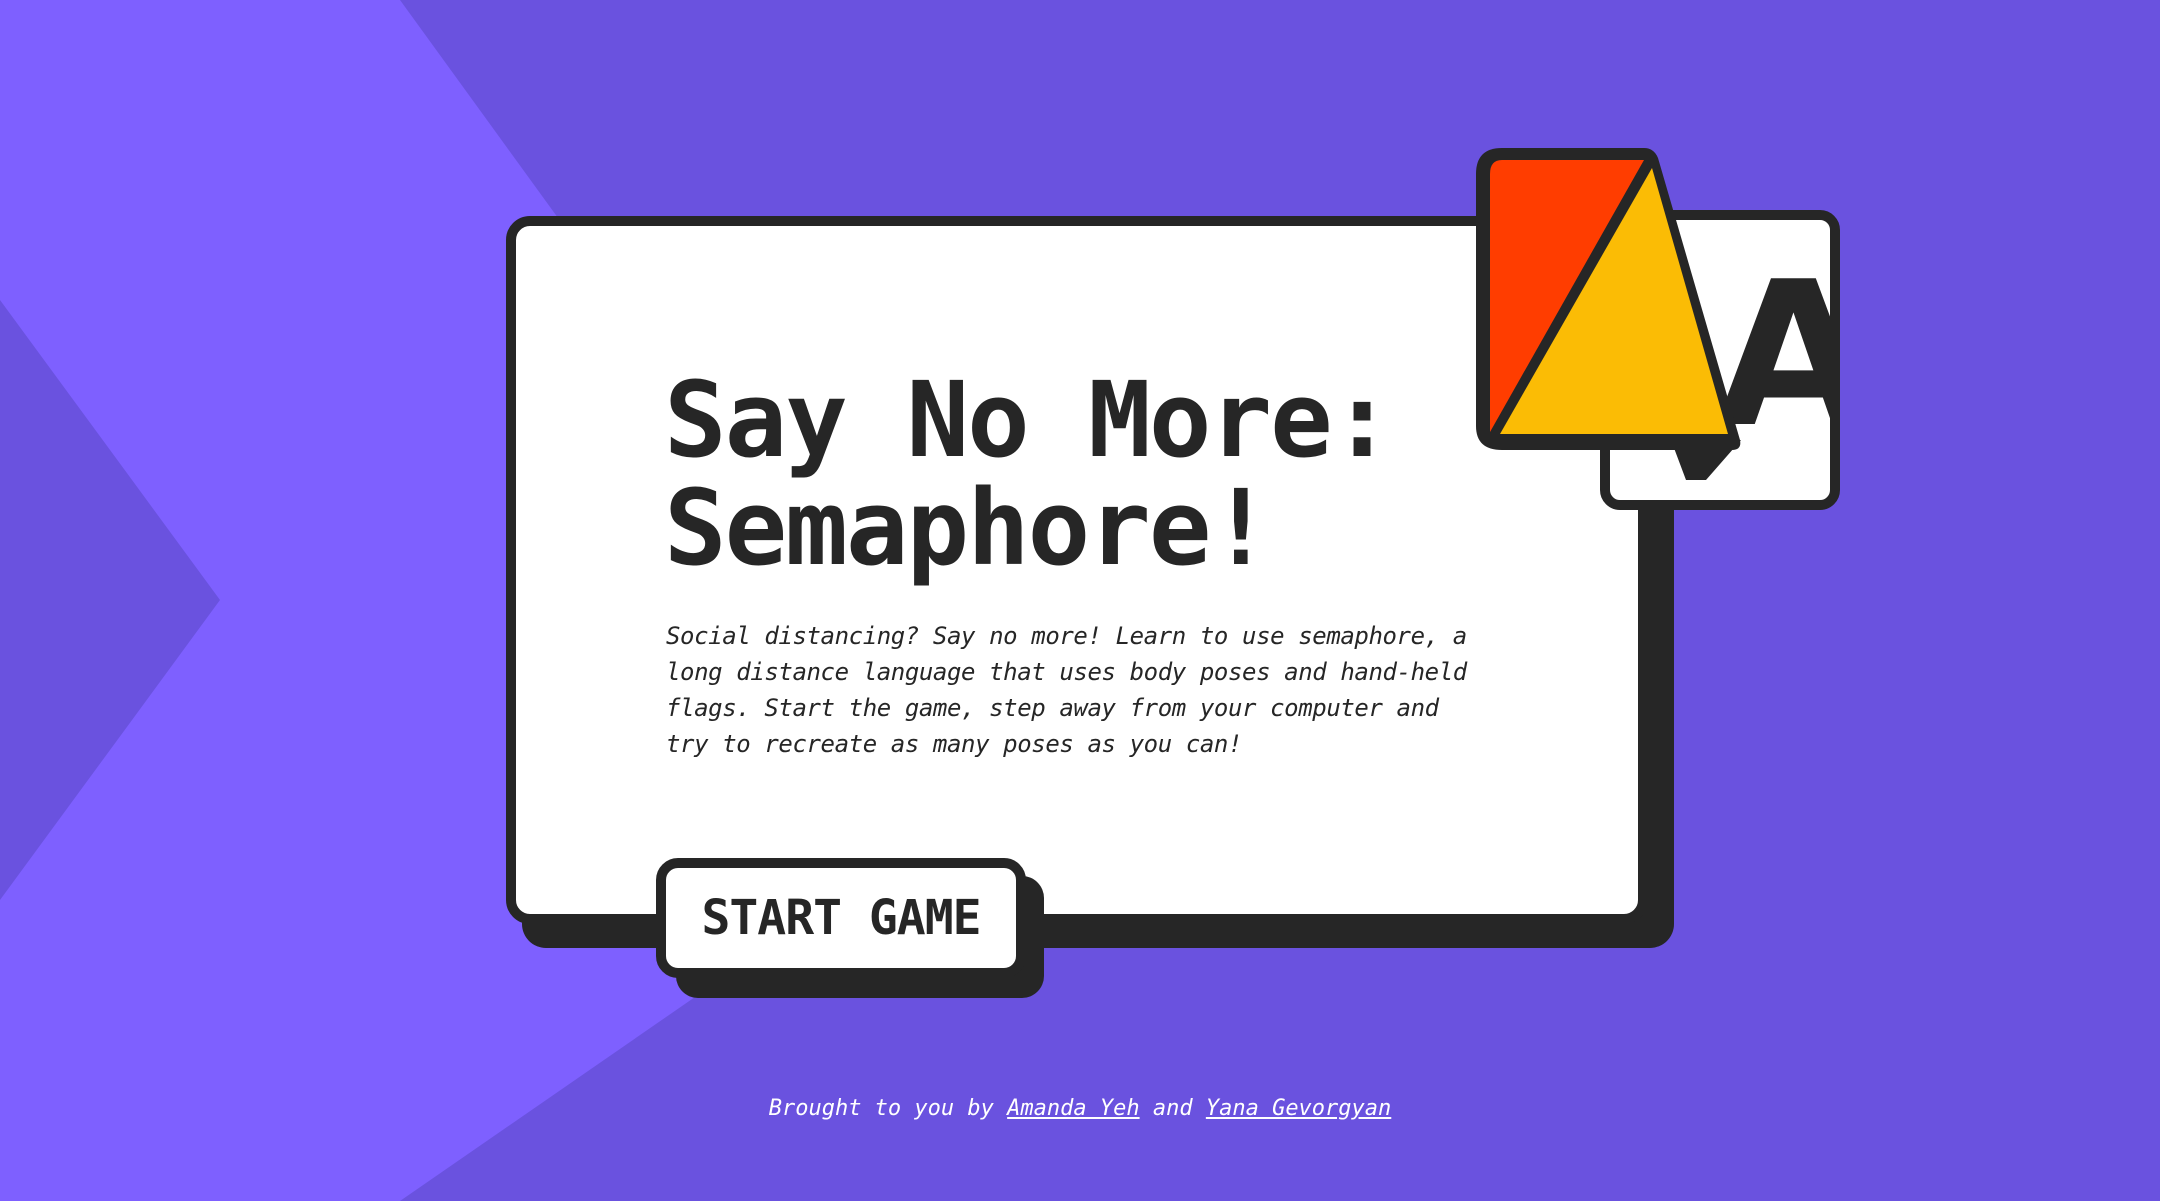 Image resolution: width=2160 pixels, height=1201 pixels. What do you see at coordinates (1028, 420) in the screenshot?
I see `title-line-1: Say No More:` at bounding box center [1028, 420].